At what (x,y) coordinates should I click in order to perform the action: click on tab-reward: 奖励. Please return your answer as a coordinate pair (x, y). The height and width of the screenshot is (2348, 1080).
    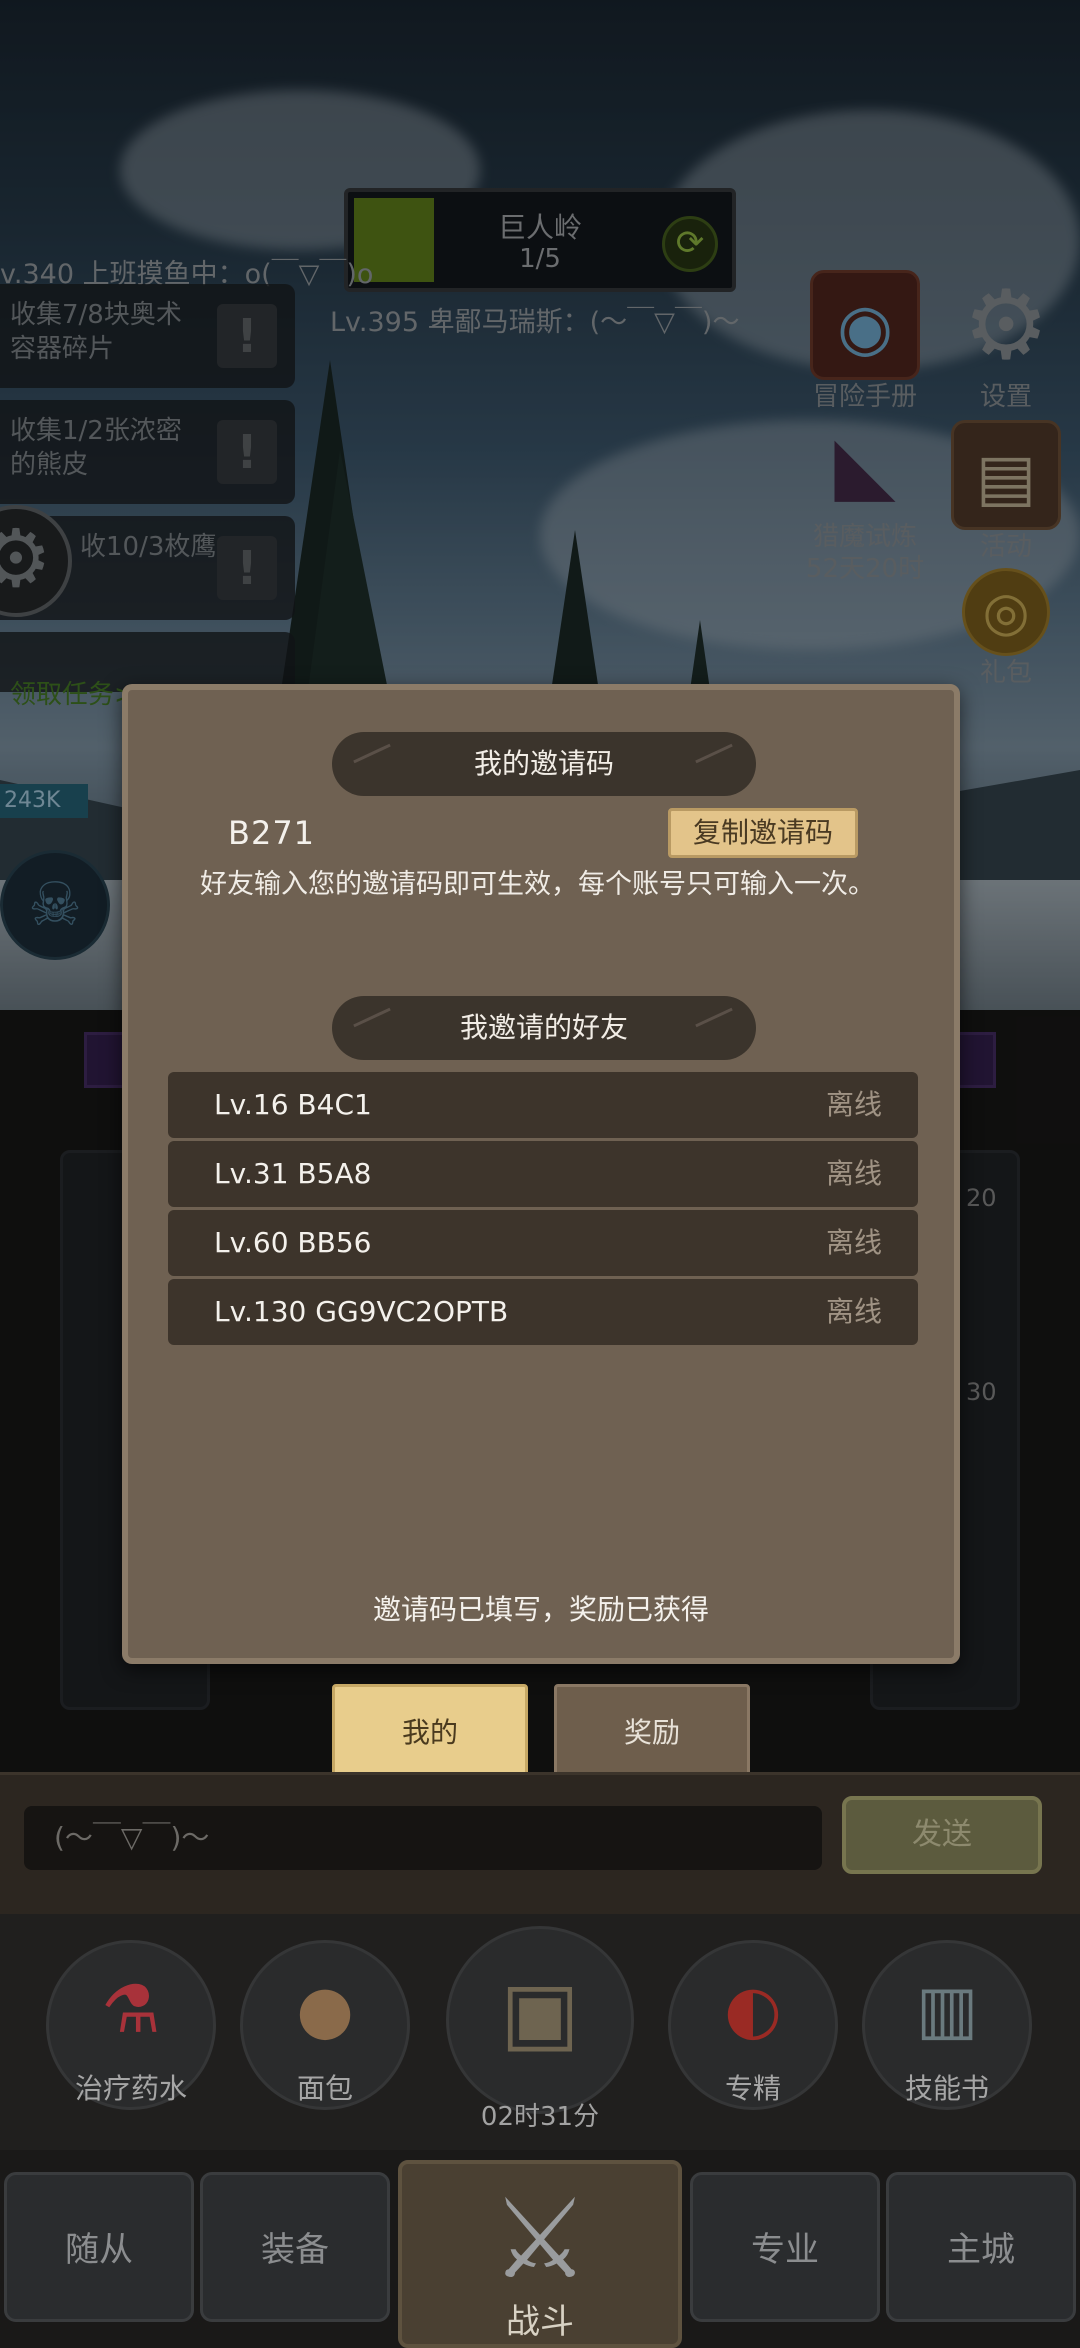
    Looking at the image, I should click on (652, 1730).